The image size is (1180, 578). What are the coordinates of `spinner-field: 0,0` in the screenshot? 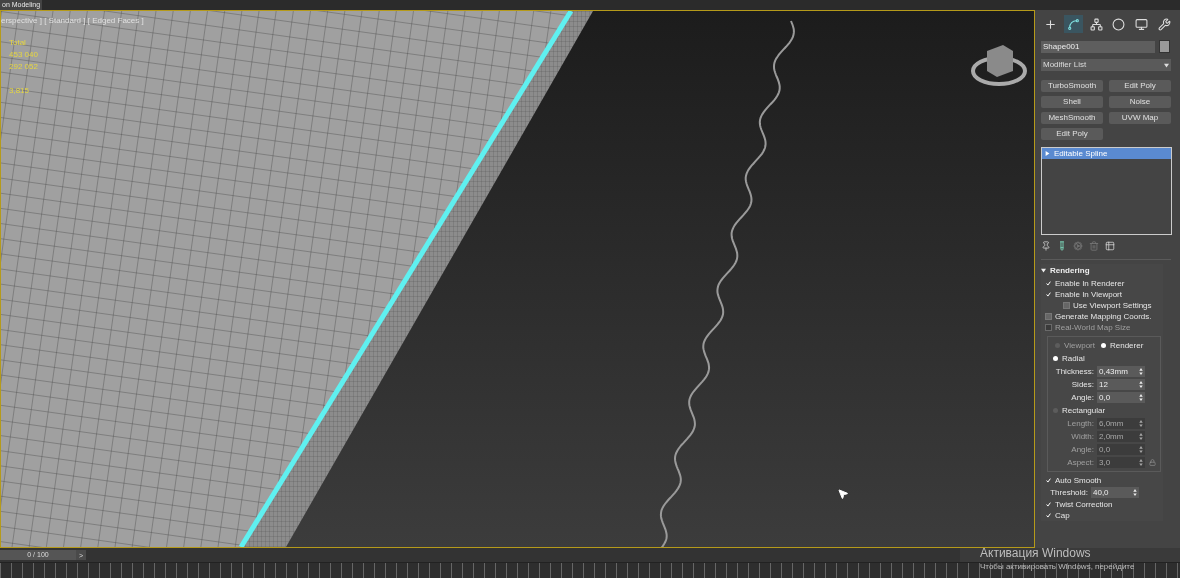 It's located at (1121, 397).